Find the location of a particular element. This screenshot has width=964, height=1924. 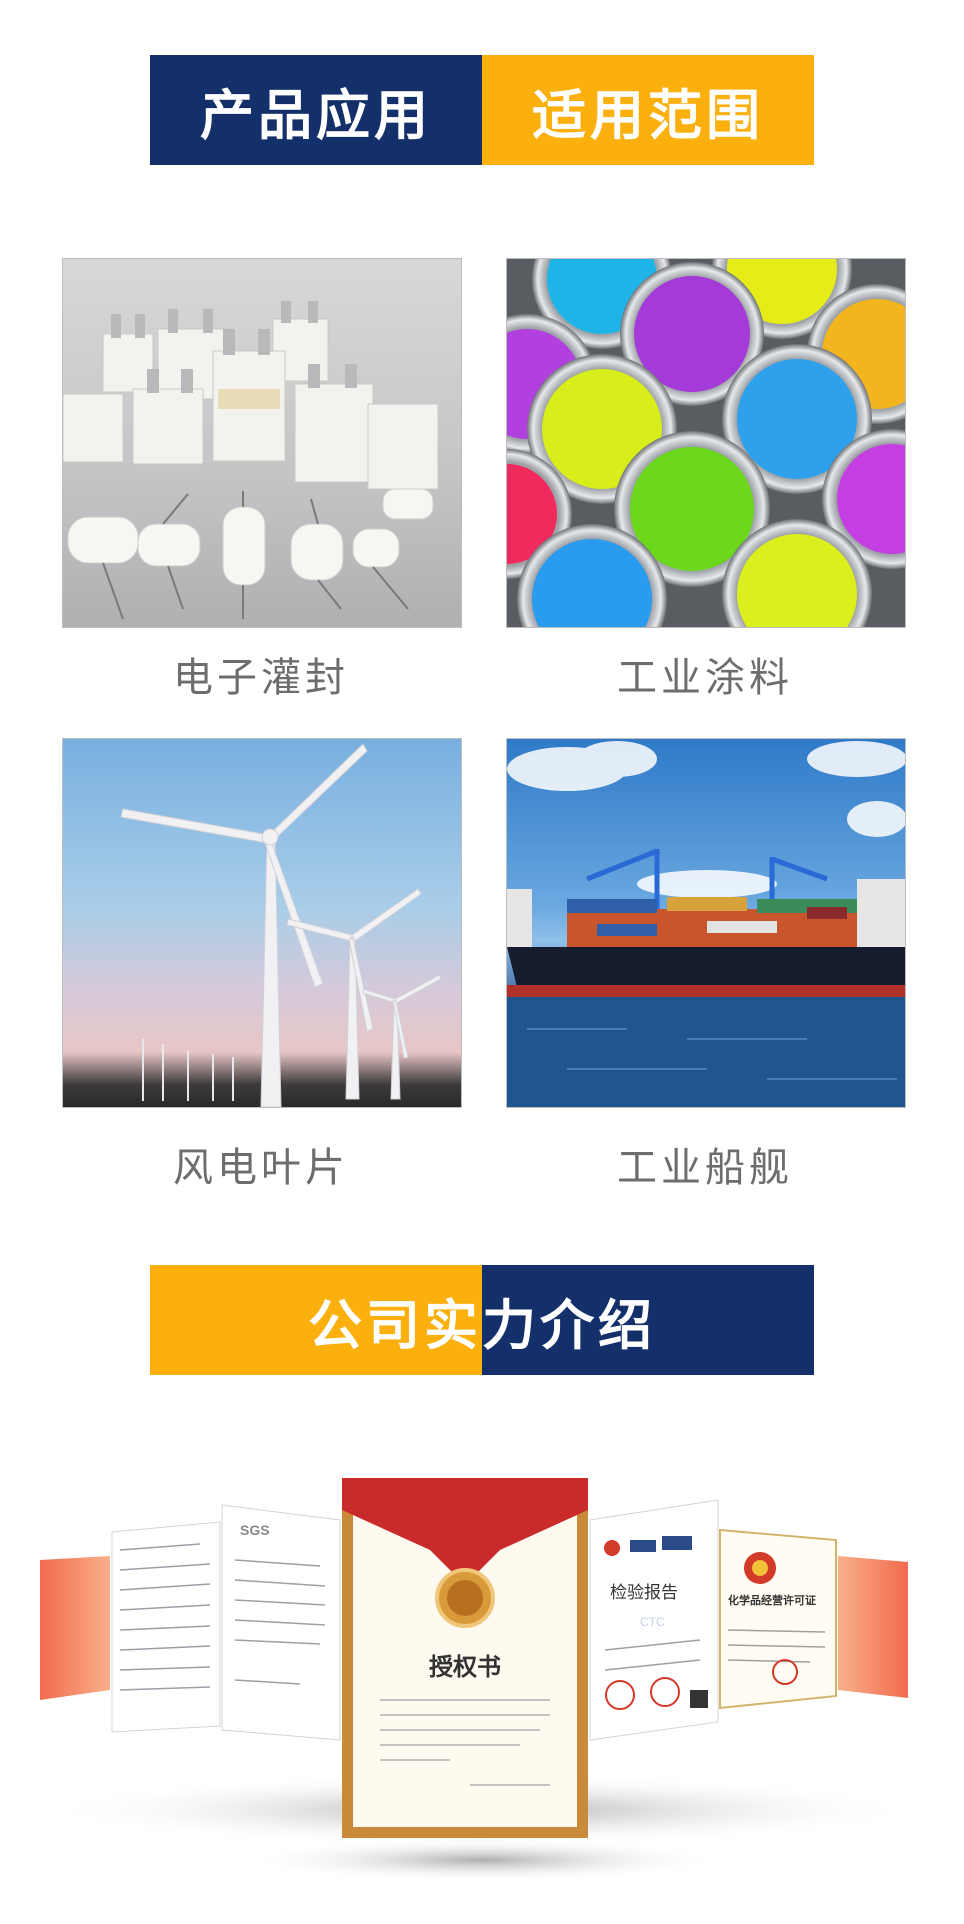

sgs-brand: SGS is located at coordinates (255, 1530).